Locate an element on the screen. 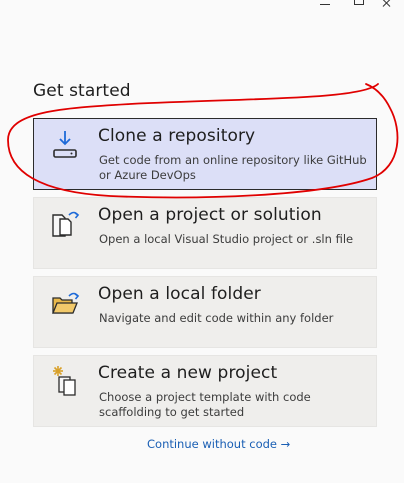 Image resolution: width=404 pixels, height=483 pixels. card-title: Create a new project is located at coordinates (188, 373).